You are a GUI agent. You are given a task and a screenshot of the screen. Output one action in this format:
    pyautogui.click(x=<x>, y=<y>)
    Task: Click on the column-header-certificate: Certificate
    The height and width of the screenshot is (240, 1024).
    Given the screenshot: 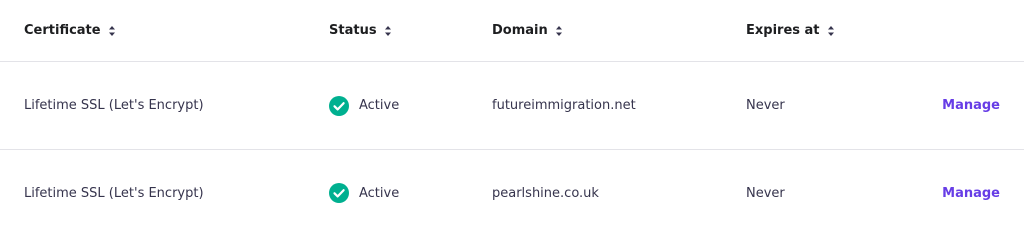 What is the action you would take?
    pyautogui.click(x=70, y=30)
    